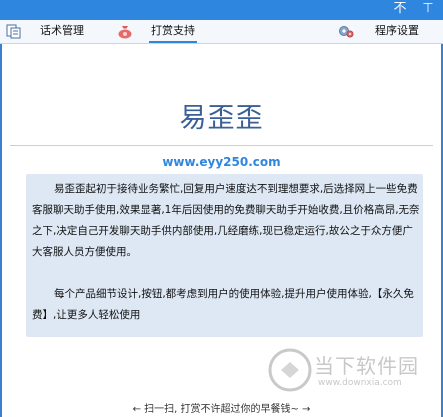  What do you see at coordinates (221, 118) in the screenshot?
I see `app-title: 易歪歪` at bounding box center [221, 118].